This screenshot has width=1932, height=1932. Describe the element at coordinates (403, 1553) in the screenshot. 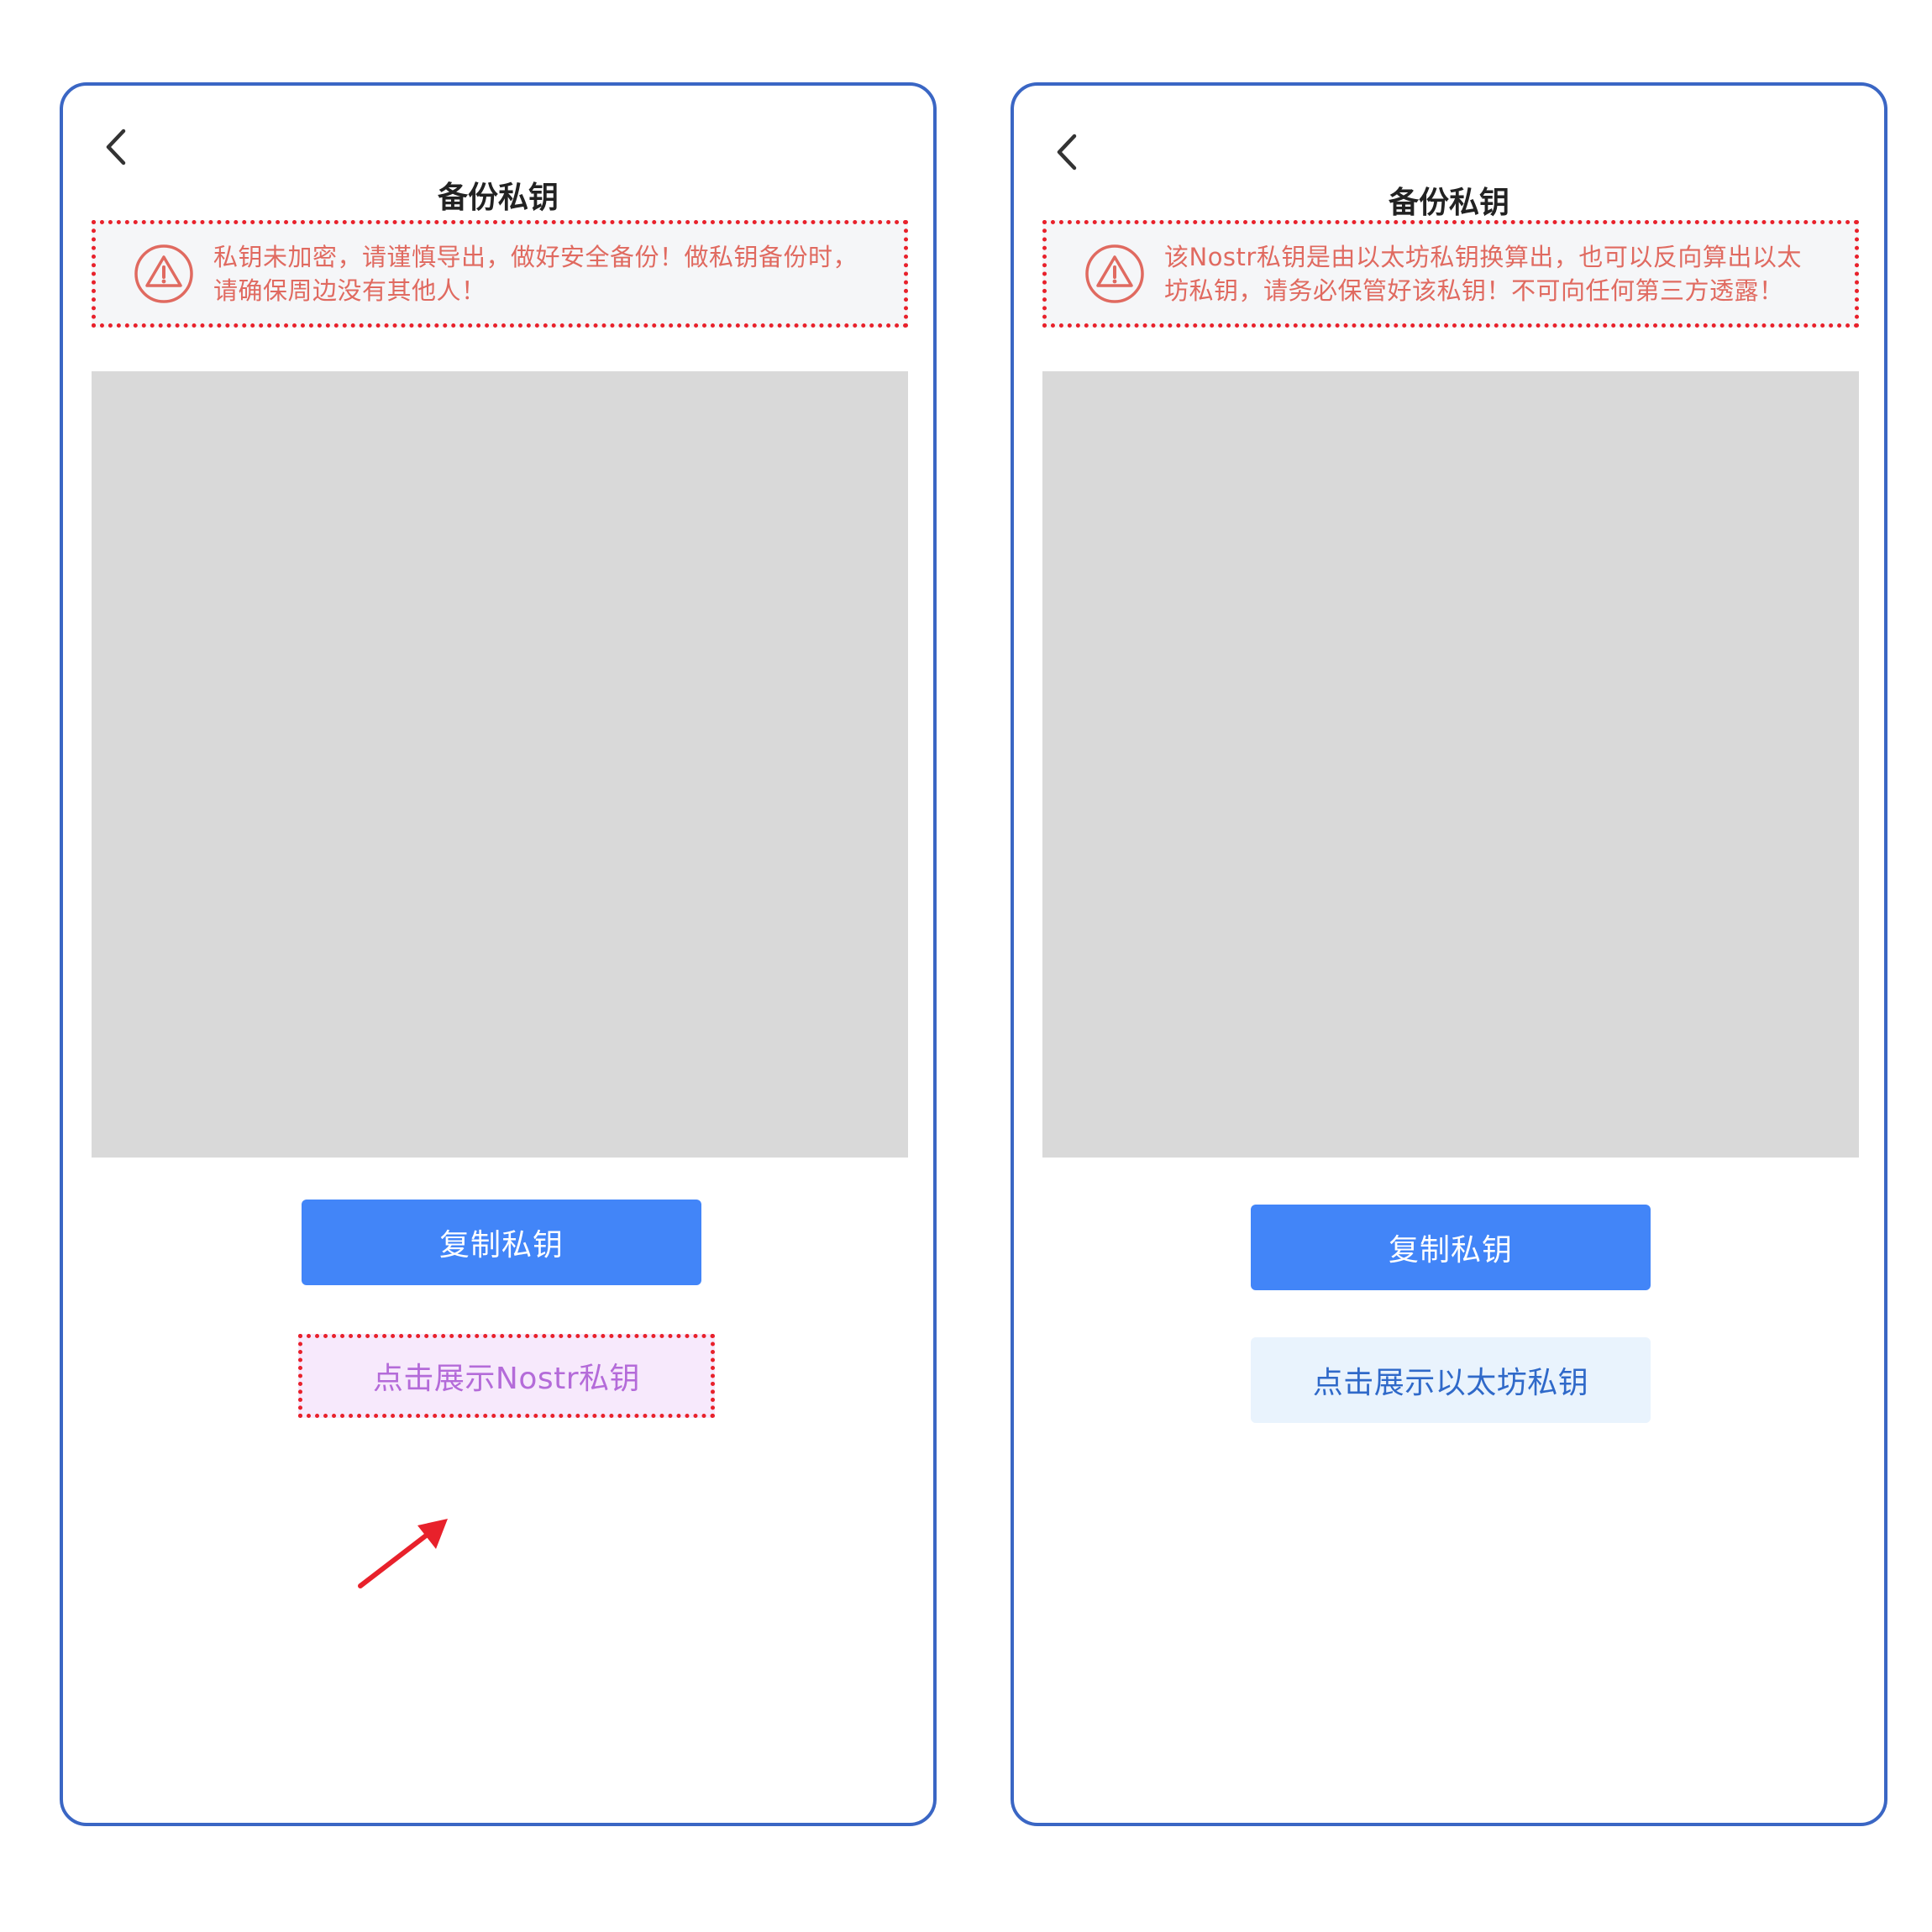

I see `red-arrow-annotation-icon` at that location.